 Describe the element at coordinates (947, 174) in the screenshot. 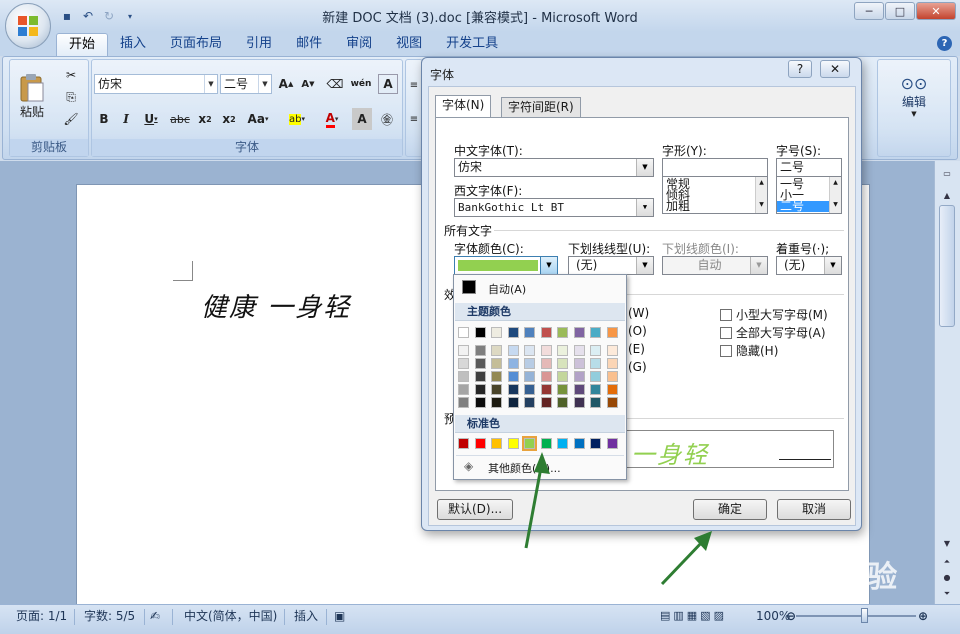

I see `ruler-toggle-icon: ▭` at that location.